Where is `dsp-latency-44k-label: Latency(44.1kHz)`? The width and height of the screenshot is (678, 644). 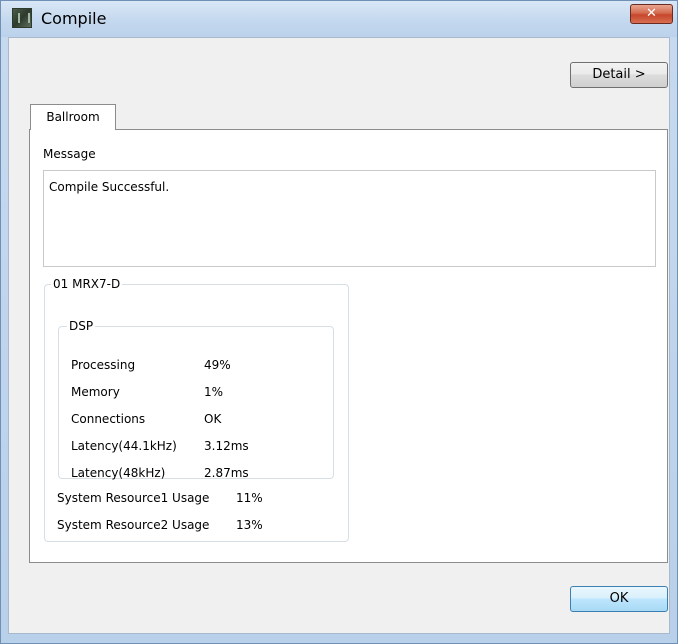
dsp-latency-44k-label: Latency(44.1kHz) is located at coordinates (124, 446).